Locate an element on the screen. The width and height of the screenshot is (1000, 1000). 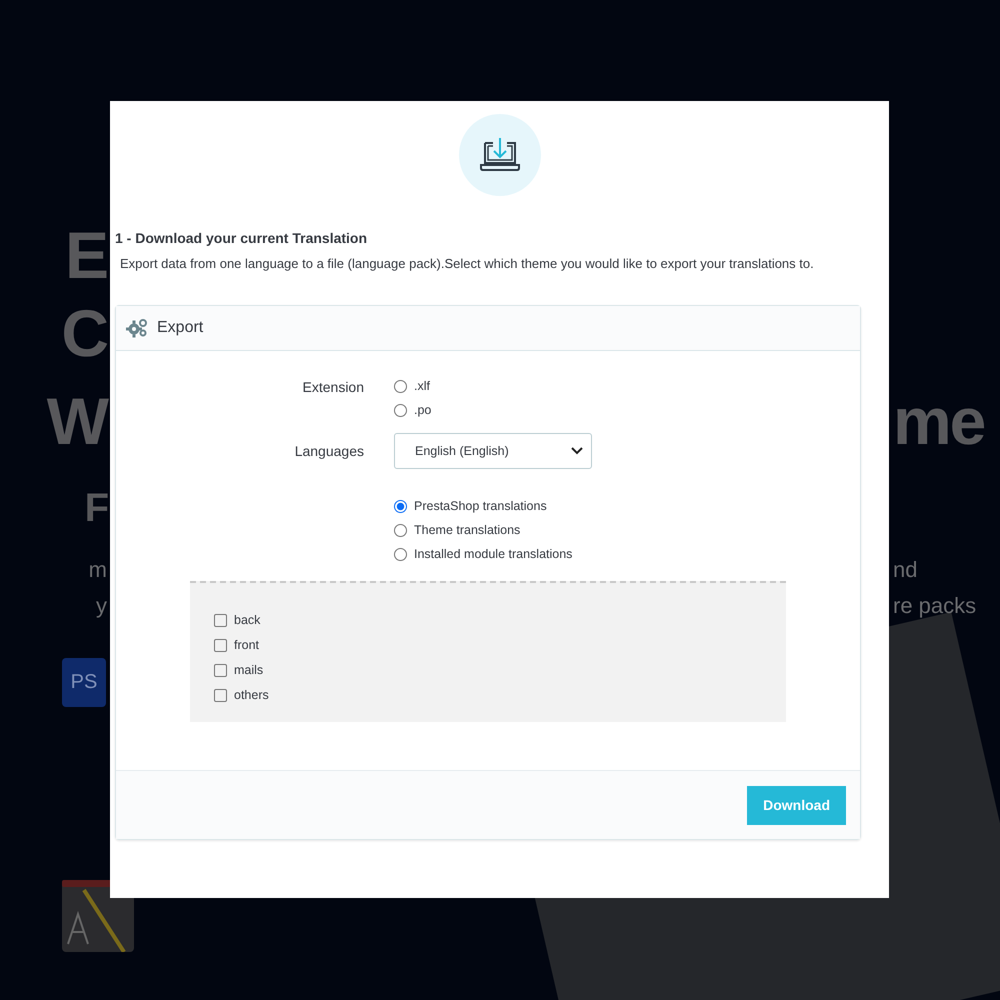
headline-fragment: W is located at coordinates (76, 421).